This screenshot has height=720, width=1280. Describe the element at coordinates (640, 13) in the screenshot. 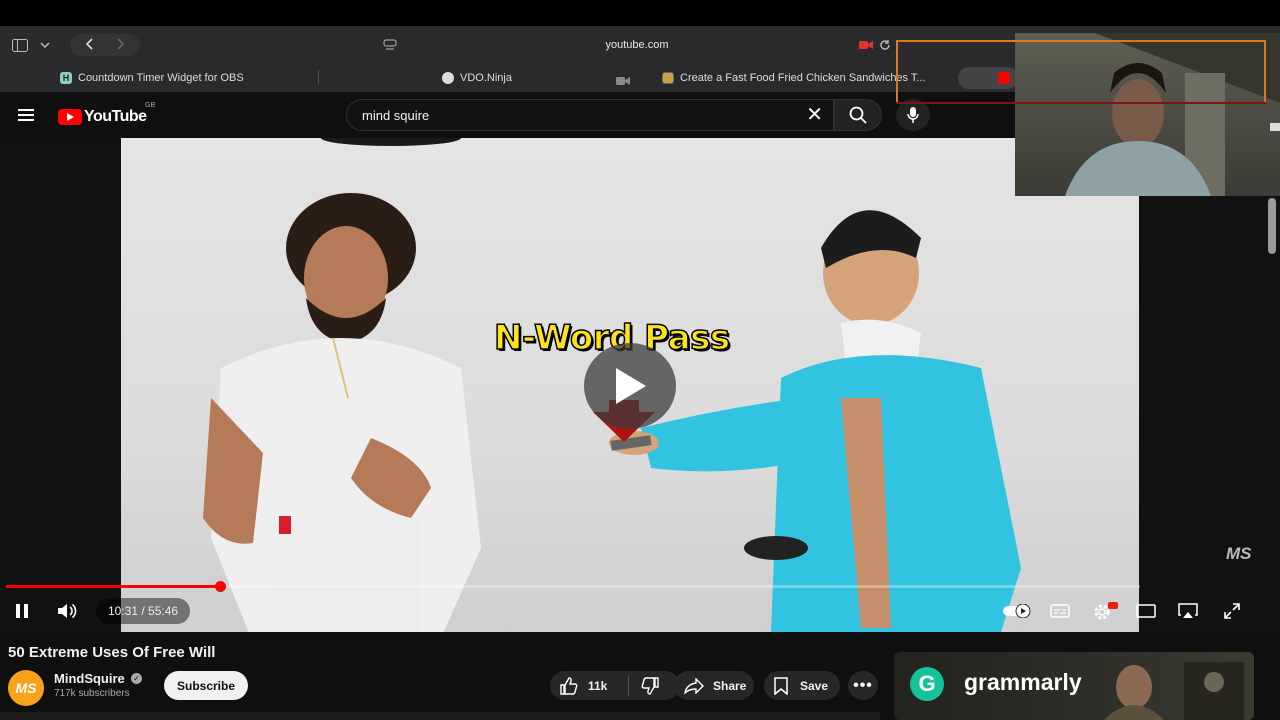

I see `top-strip` at that location.